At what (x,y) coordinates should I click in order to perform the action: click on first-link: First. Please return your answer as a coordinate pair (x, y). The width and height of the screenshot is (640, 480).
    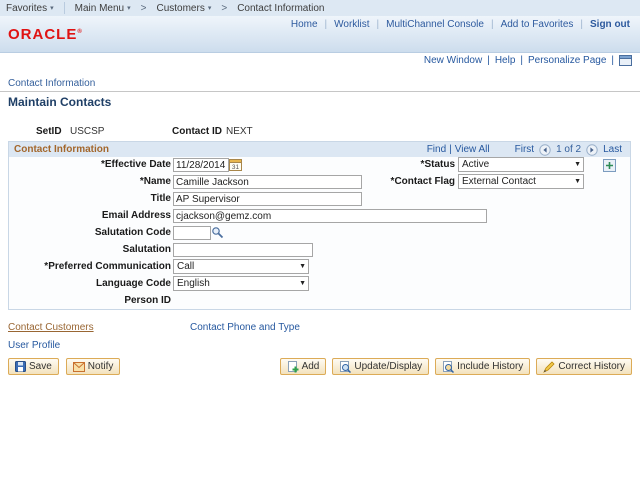
    Looking at the image, I should click on (524, 149).